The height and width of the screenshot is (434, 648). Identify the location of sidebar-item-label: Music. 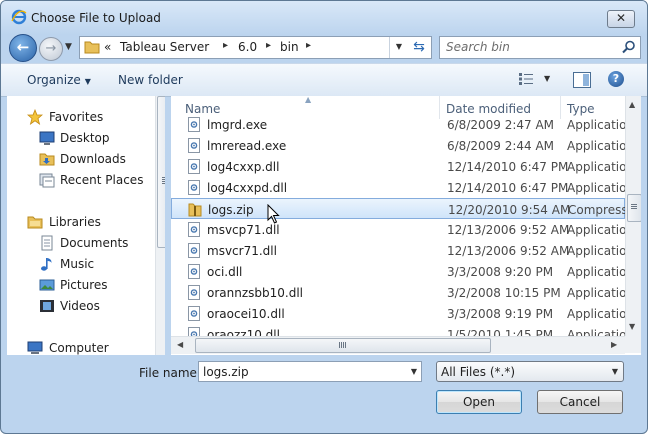
(77, 264).